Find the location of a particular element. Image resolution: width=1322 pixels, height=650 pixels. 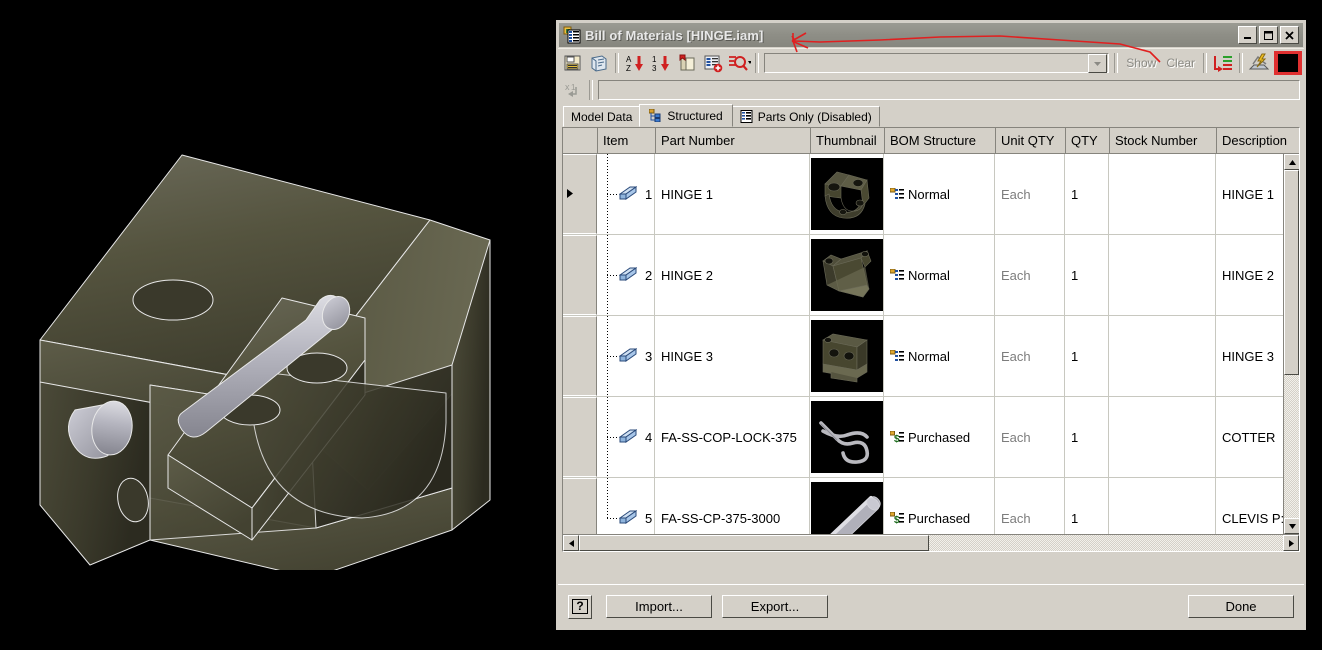

table-row: 3 HINGE 3 Normal Each 1 HINGE 3 is located at coordinates (923, 356).